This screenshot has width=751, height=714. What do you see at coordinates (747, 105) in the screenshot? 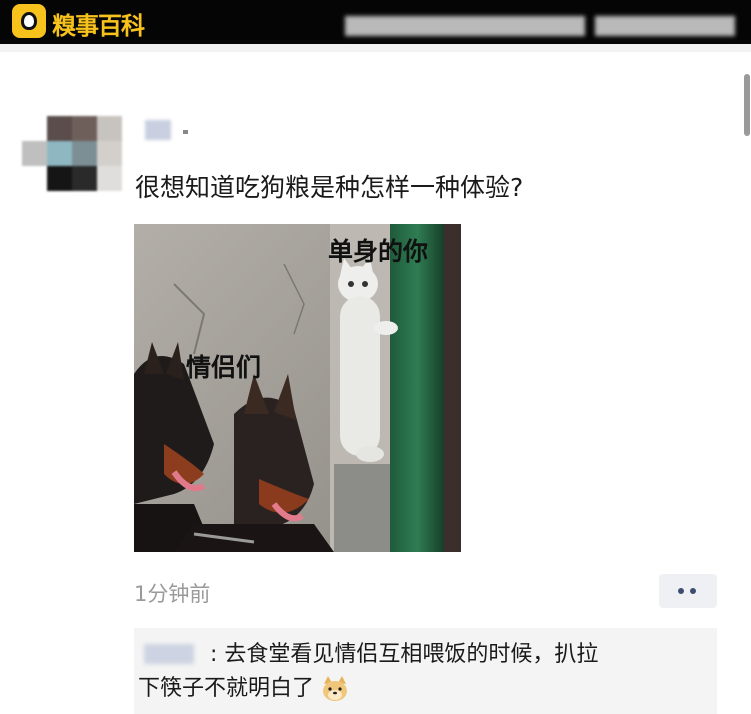
I see `scrollbar` at bounding box center [747, 105].